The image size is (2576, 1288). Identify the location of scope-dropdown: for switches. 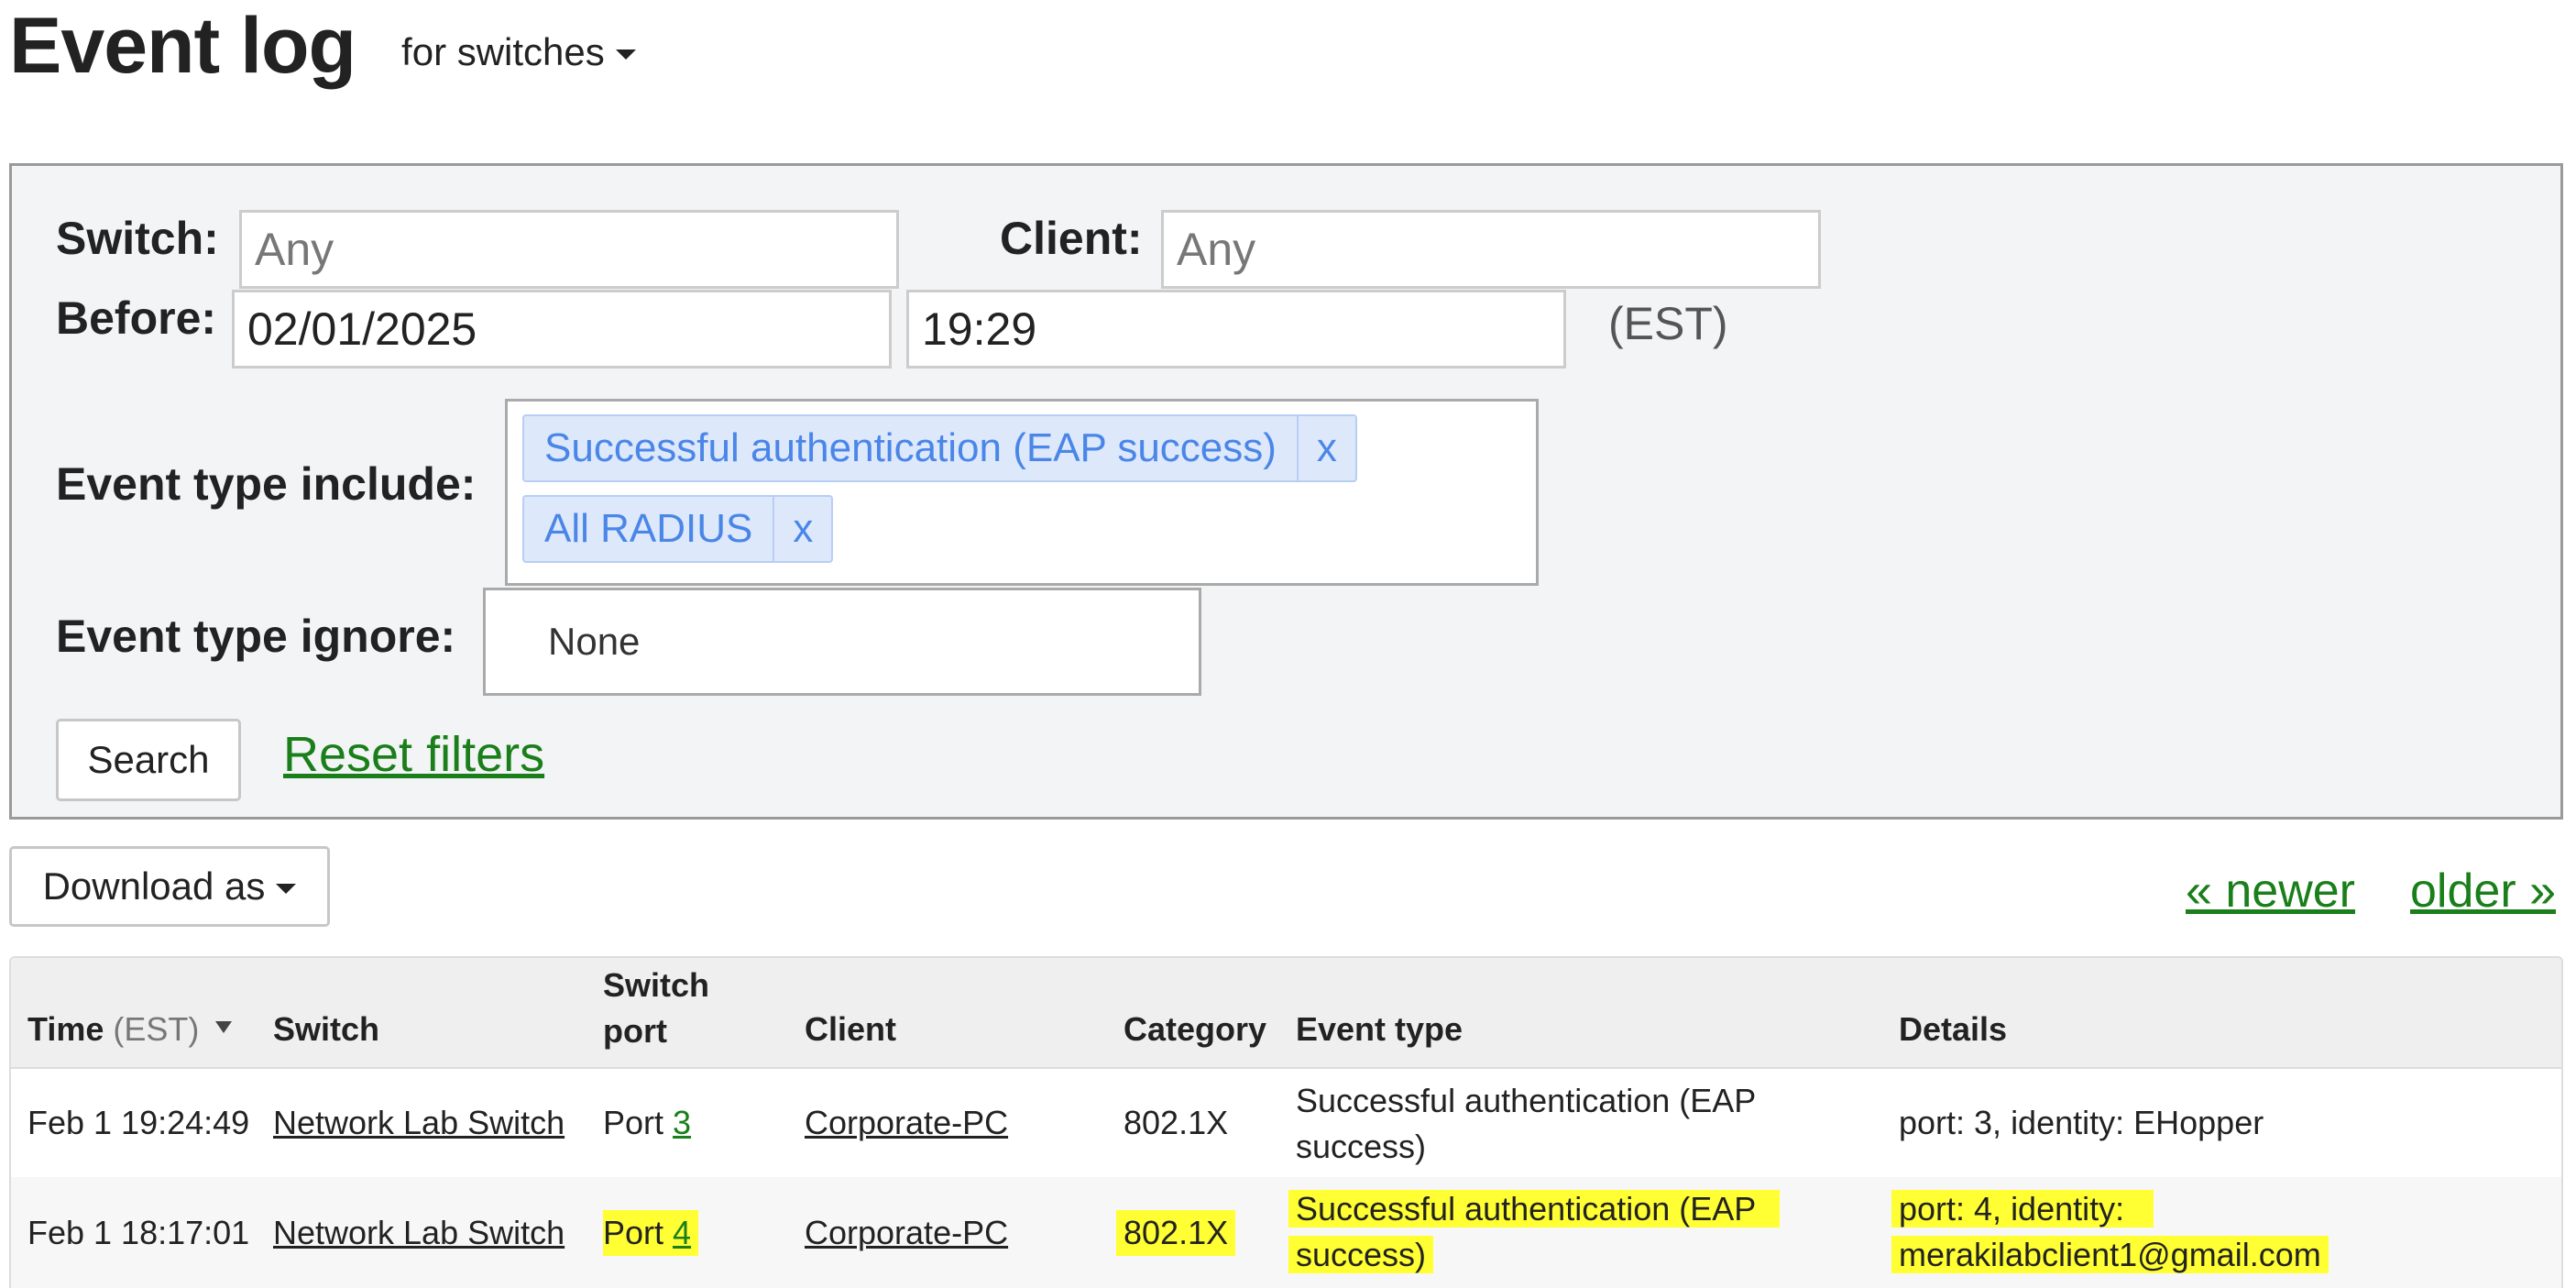
(518, 52).